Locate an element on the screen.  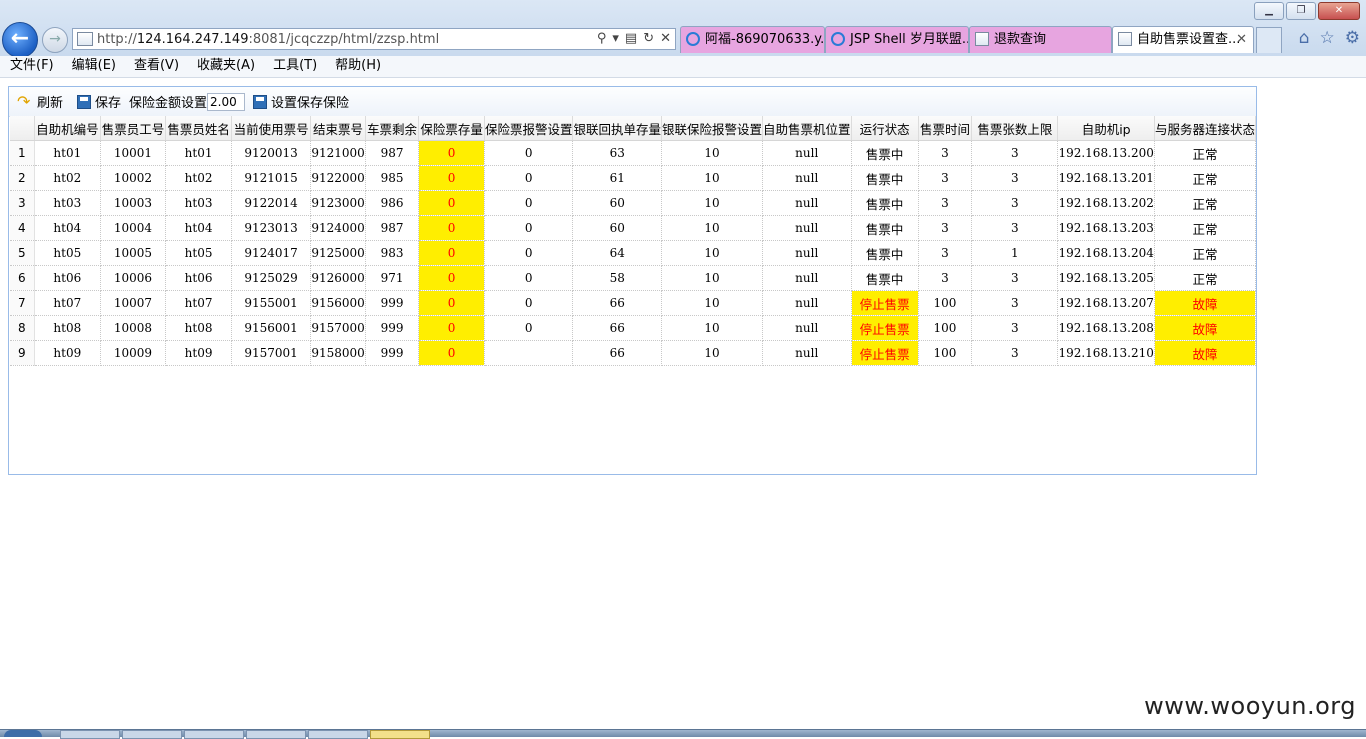
table-cell: ht01 is located at coordinates (67, 153).